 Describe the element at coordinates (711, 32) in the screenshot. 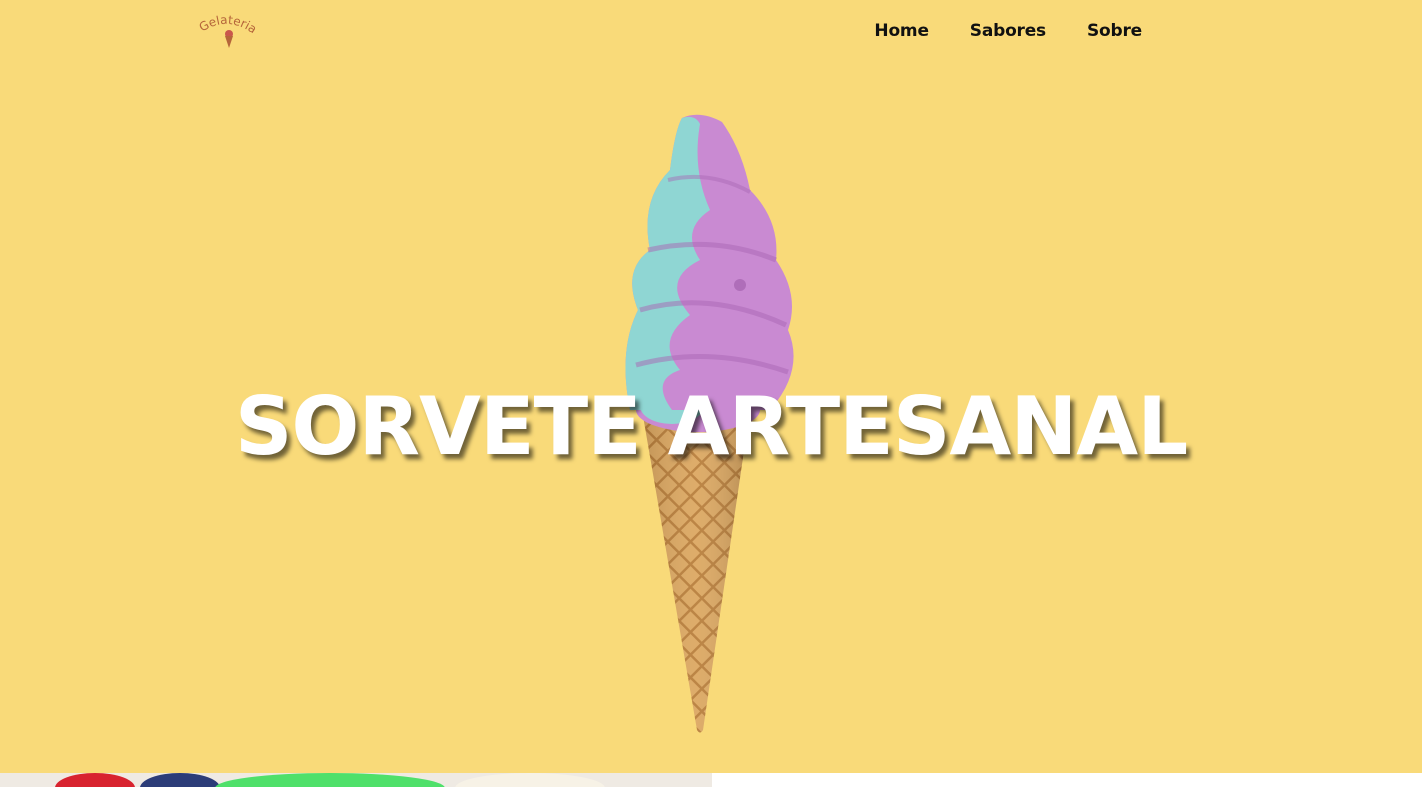

I see `site-header: Gelateria Home Sabores Sobre` at that location.